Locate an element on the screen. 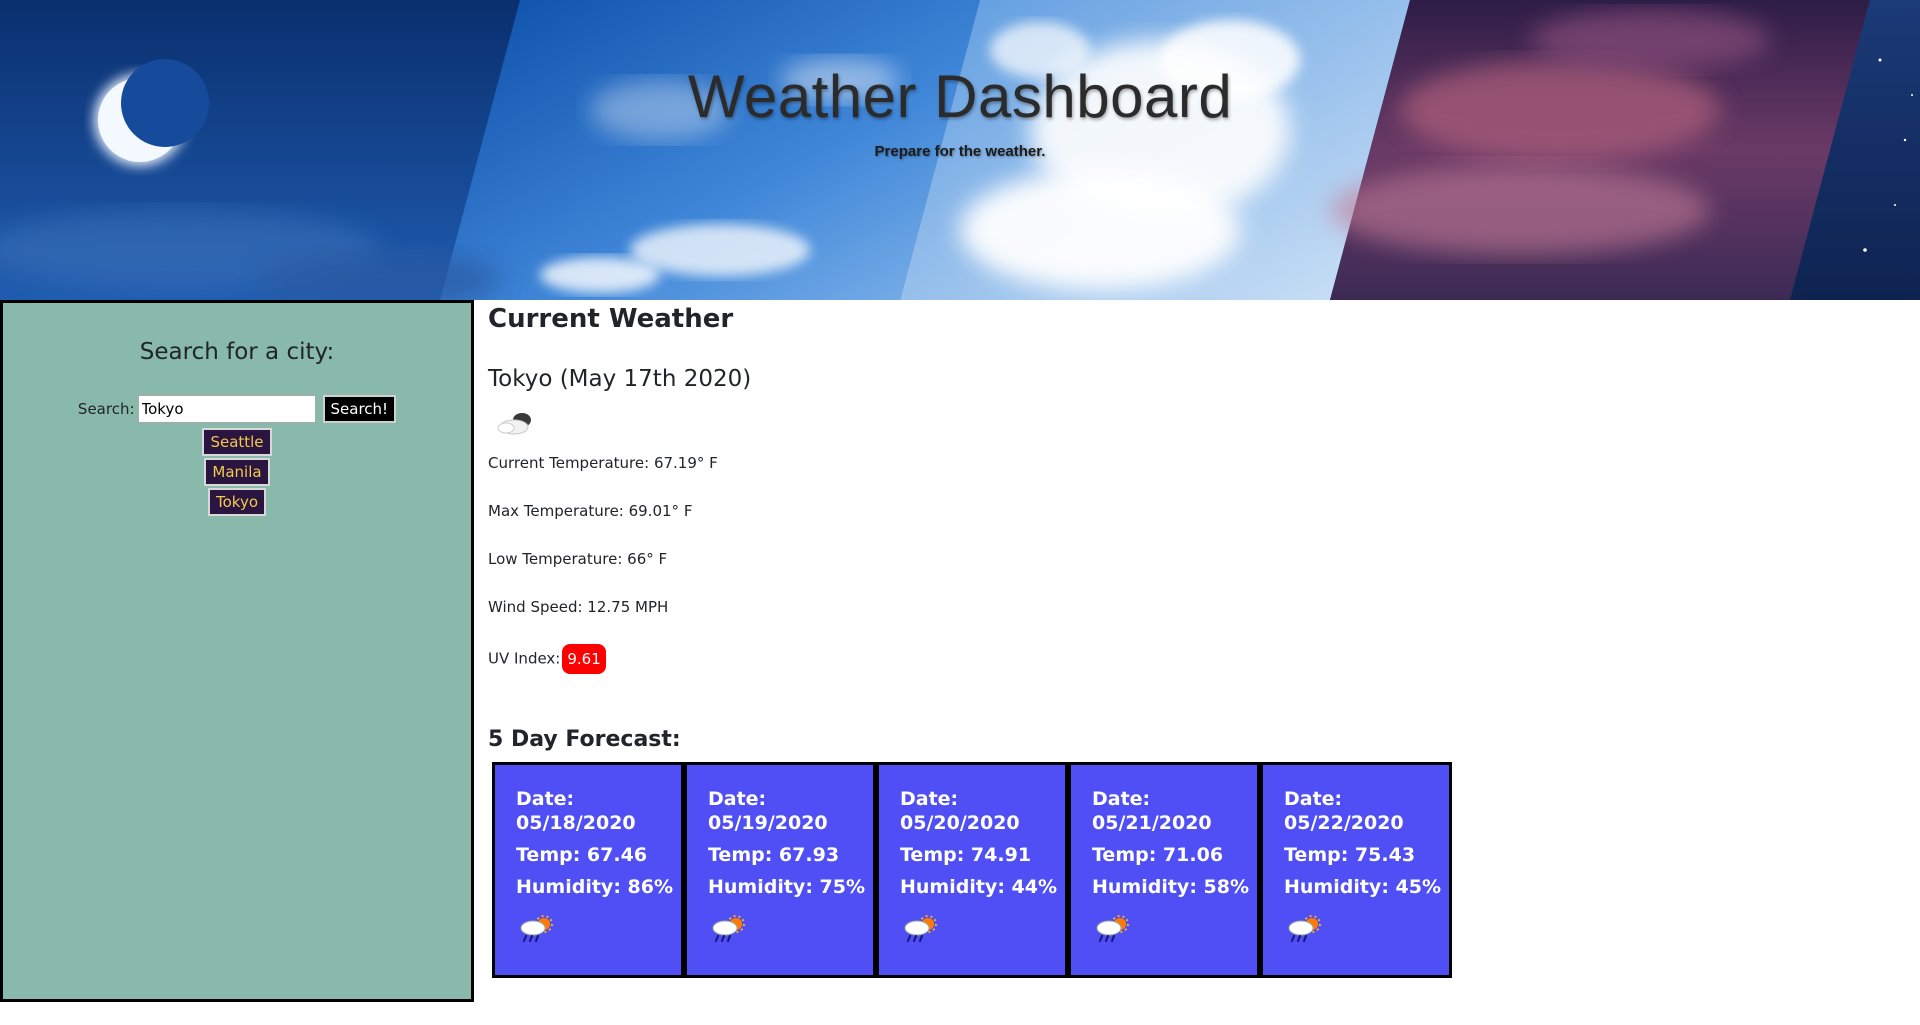  city-date-heading: Tokyo (May 17th 2020) is located at coordinates (620, 379).